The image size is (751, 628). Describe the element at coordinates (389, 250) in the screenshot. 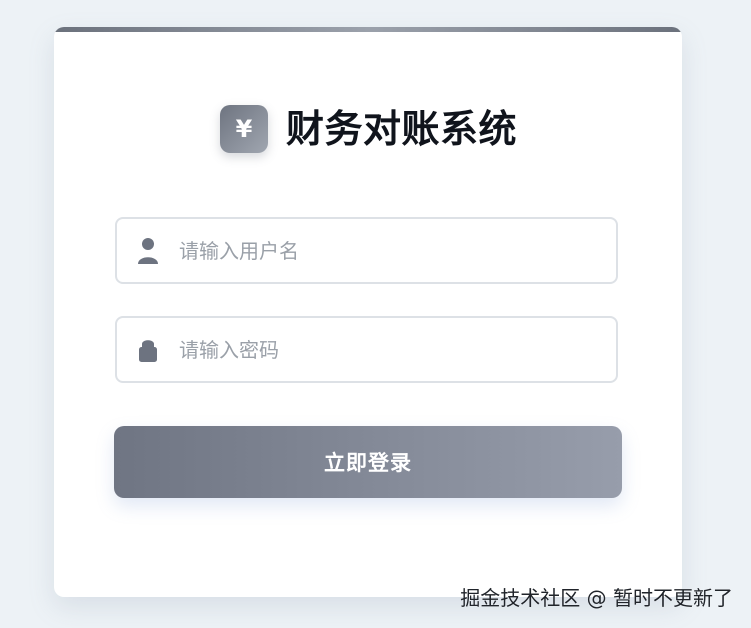

I see `username-input` at that location.